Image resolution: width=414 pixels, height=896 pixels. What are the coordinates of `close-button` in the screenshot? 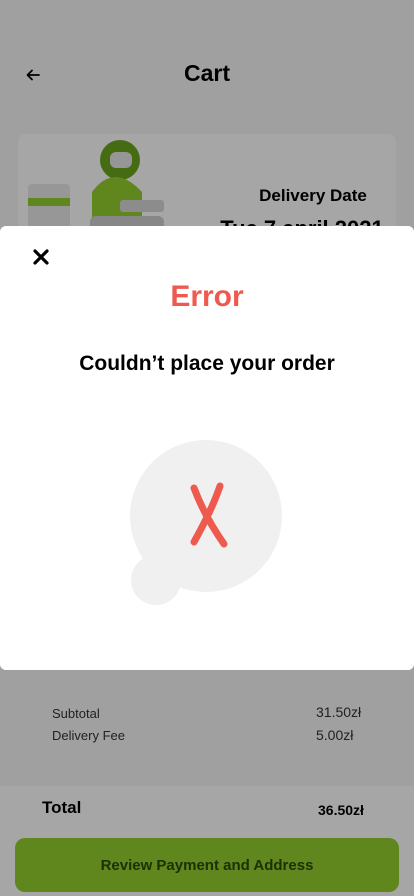 It's located at (41, 257).